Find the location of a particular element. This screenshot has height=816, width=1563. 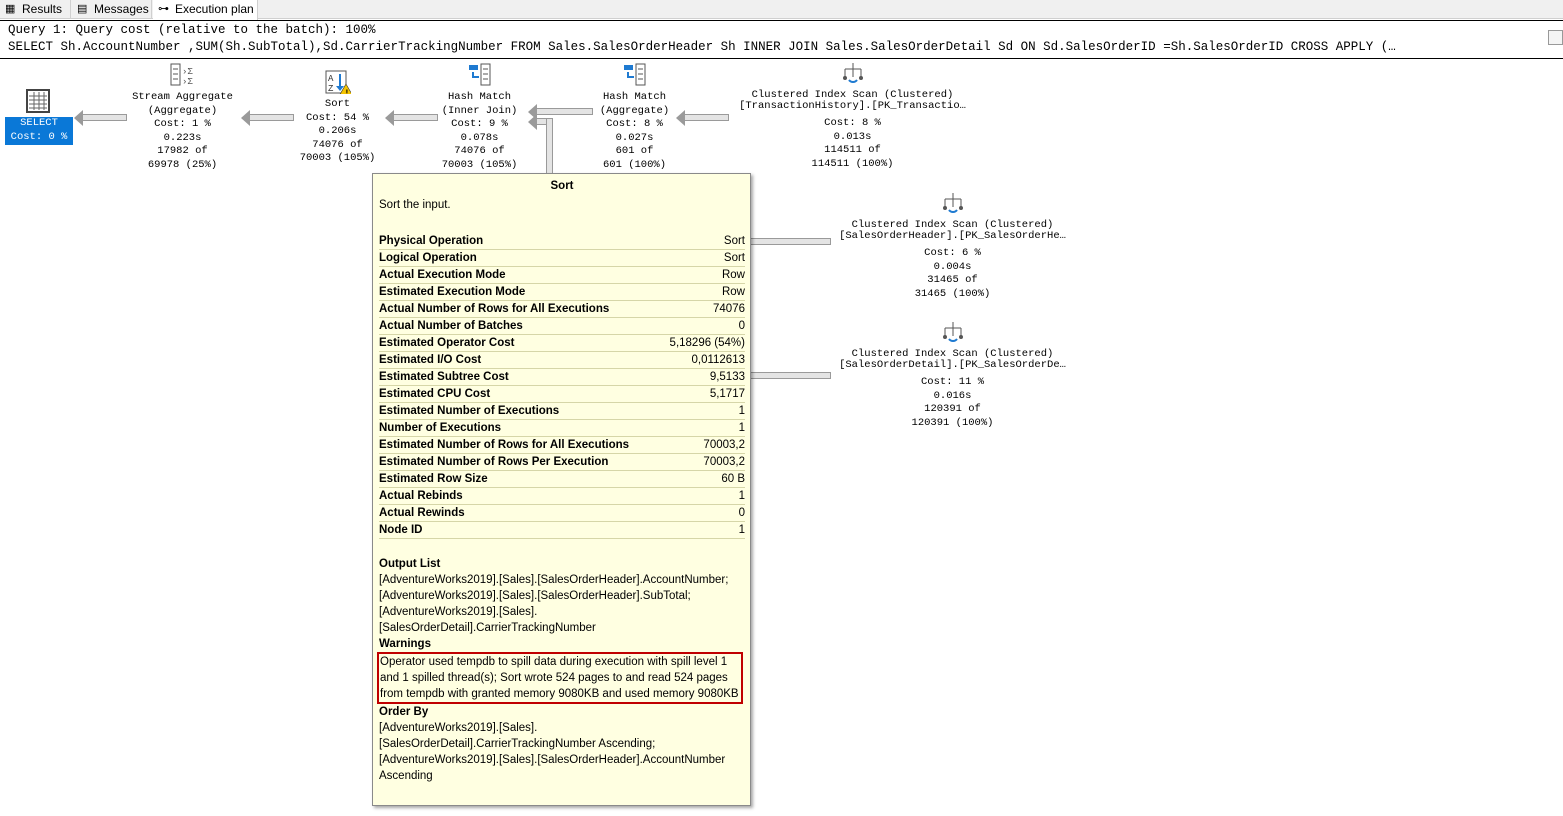

property-name: Estimated Number of Executions is located at coordinates (469, 411).